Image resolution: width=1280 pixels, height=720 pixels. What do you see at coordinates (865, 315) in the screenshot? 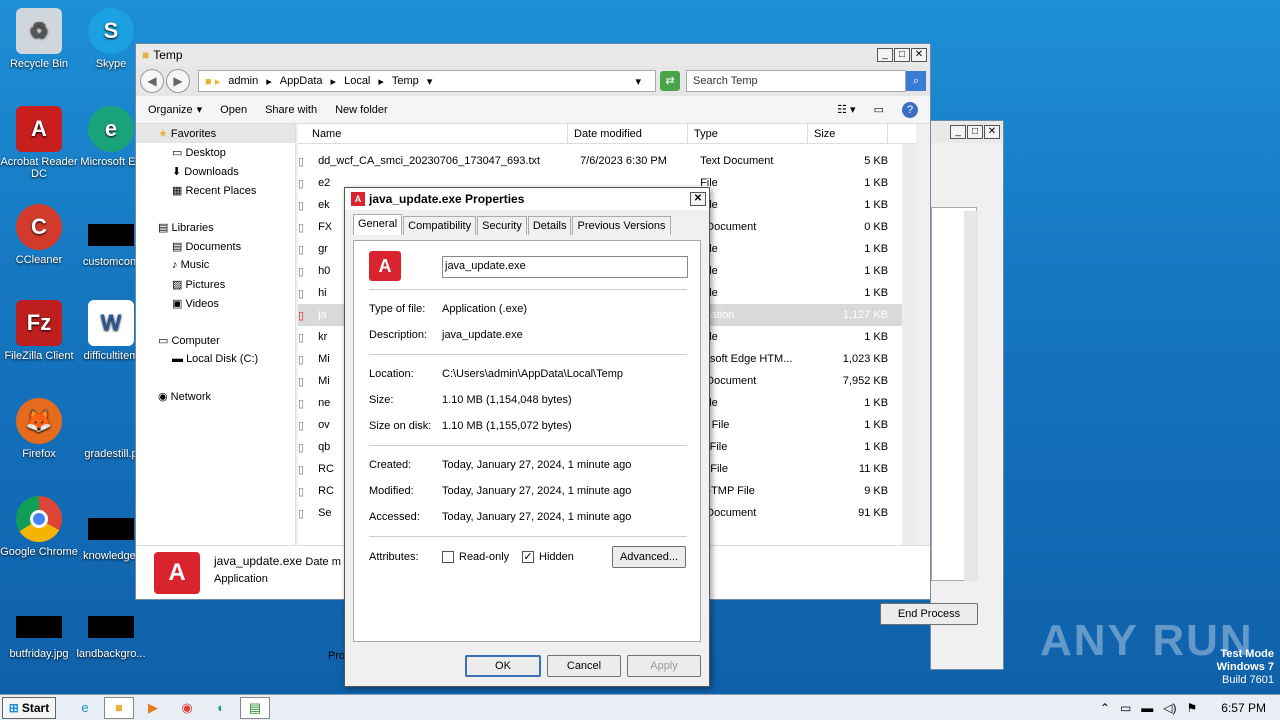
I see `cell-size: 1,127 KB` at bounding box center [865, 315].